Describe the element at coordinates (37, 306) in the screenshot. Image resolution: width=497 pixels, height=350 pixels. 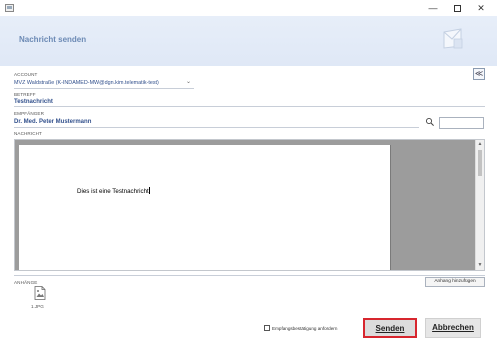
I see `attachment-file-name: 1.JPG` at that location.